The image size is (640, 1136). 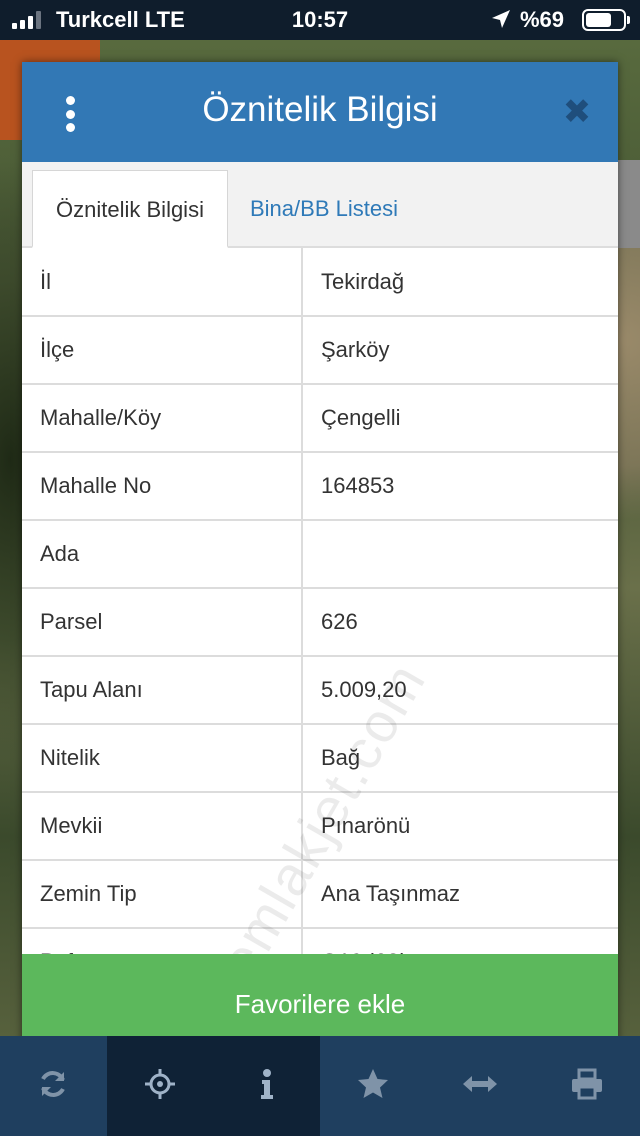 I want to click on row-value: G19d03b, so click(x=460, y=941).